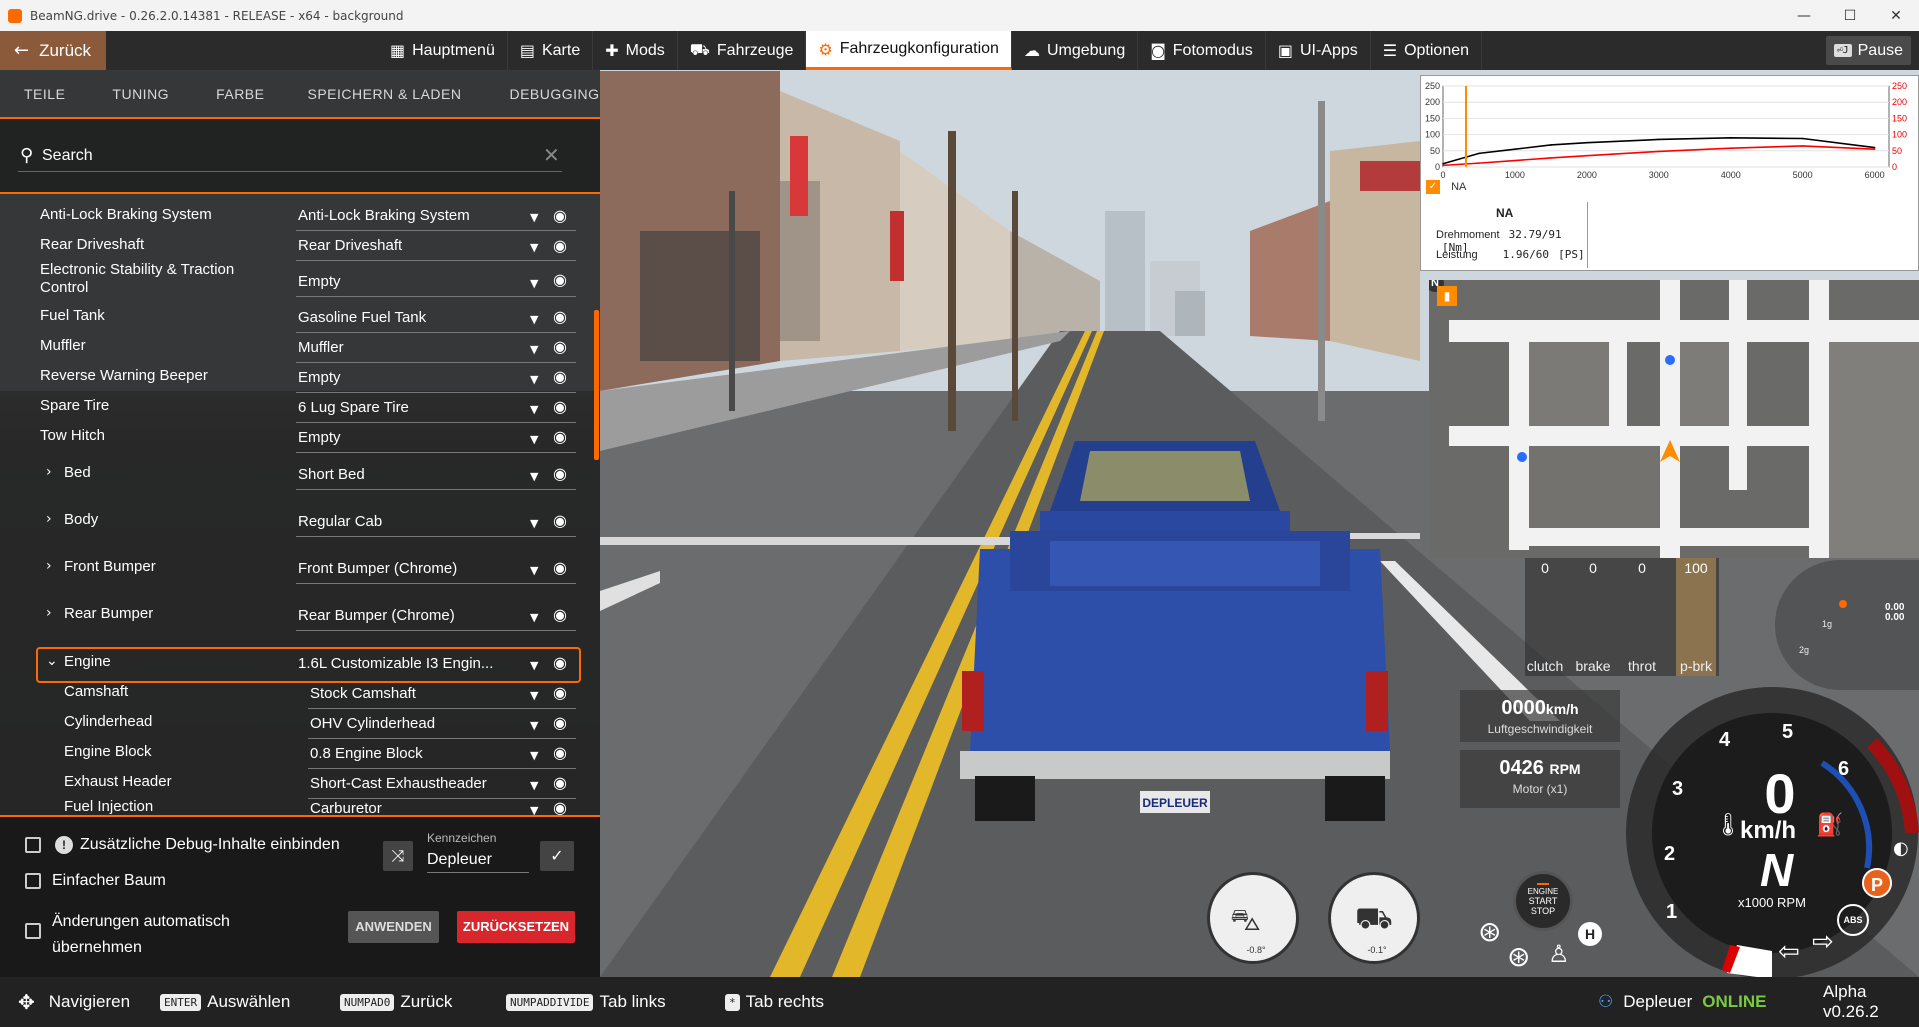 The height and width of the screenshot is (1027, 1919). Describe the element at coordinates (53, 50) in the screenshot. I see `back-button: ← Zurück` at that location.